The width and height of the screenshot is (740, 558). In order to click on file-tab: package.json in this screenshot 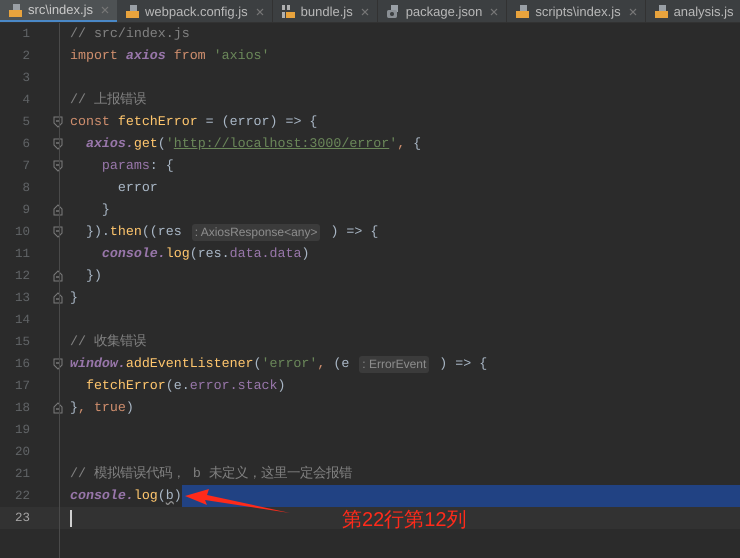, I will do `click(443, 11)`.